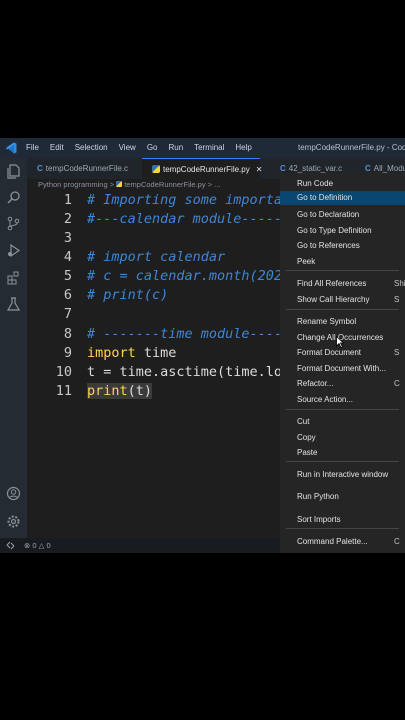 Image resolution: width=405 pixels, height=720 pixels. Describe the element at coordinates (328, 214) in the screenshot. I see `menu-go-to-declaration: Go to Declaration` at that location.